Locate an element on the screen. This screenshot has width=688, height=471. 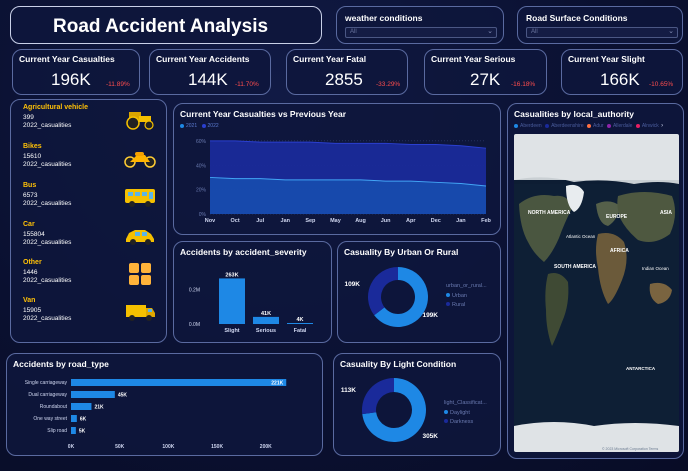
x-tick-label: Slight is located at coordinates (231, 331).